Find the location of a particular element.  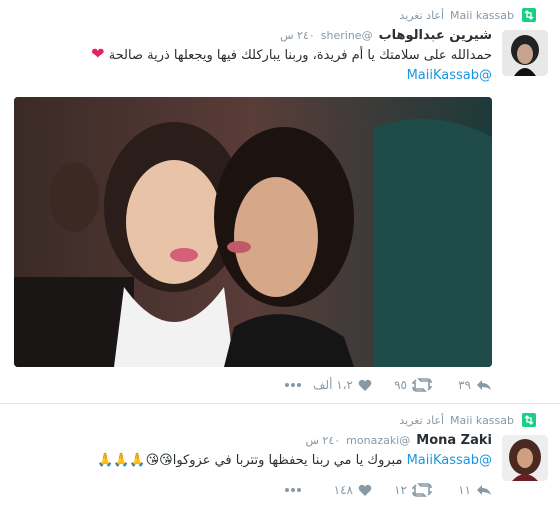

like-count: ١،٢ ألف is located at coordinates (333, 385).